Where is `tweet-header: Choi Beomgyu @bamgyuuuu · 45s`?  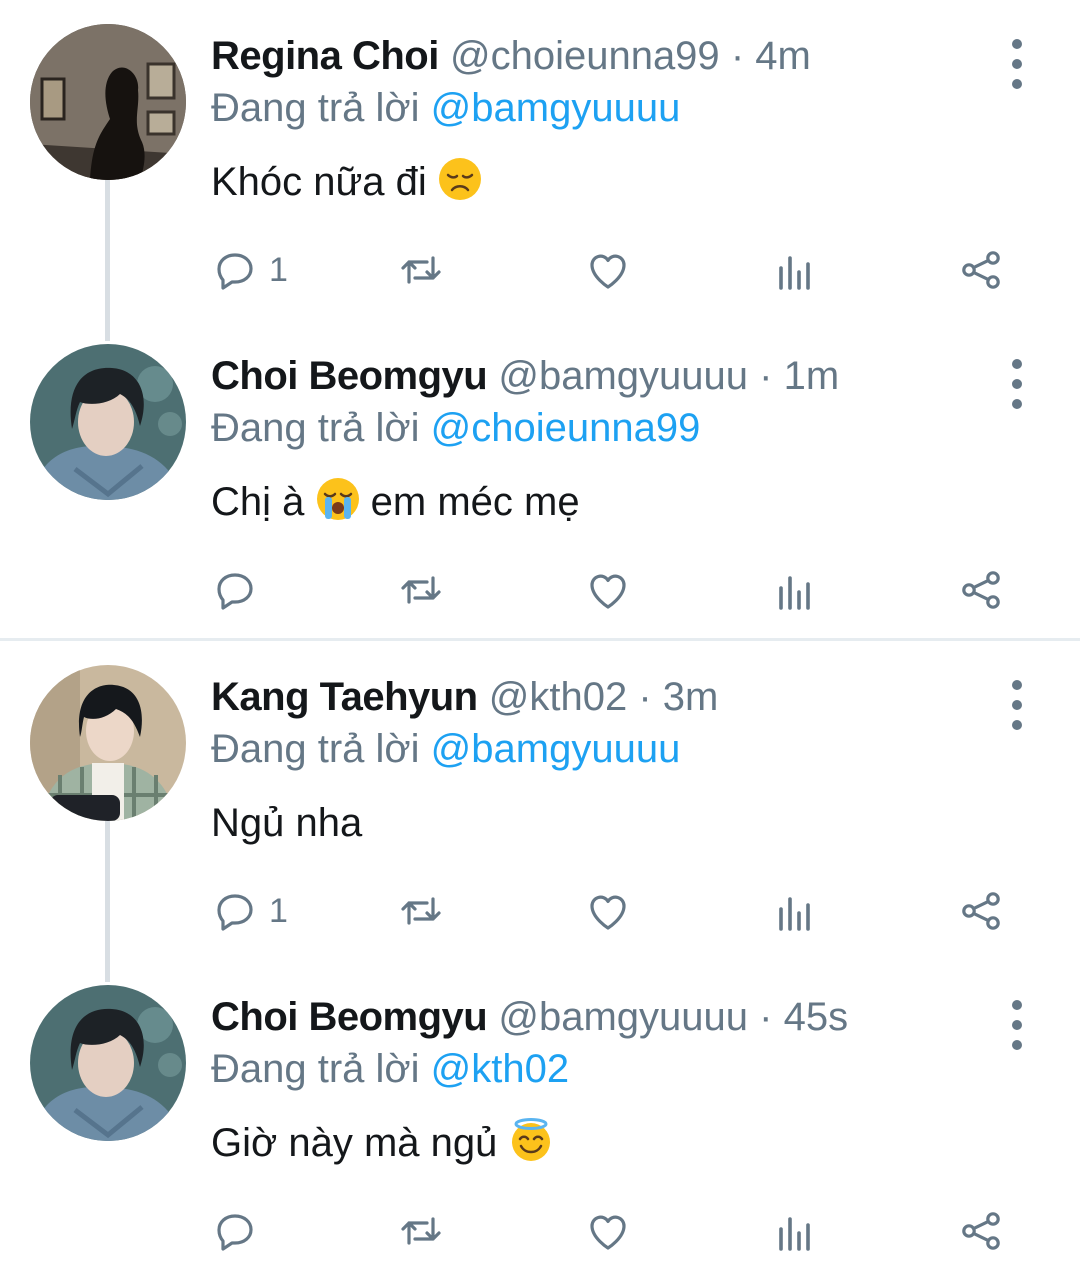 tweet-header: Choi Beomgyu @bamgyuuuu · 45s is located at coordinates (529, 1017).